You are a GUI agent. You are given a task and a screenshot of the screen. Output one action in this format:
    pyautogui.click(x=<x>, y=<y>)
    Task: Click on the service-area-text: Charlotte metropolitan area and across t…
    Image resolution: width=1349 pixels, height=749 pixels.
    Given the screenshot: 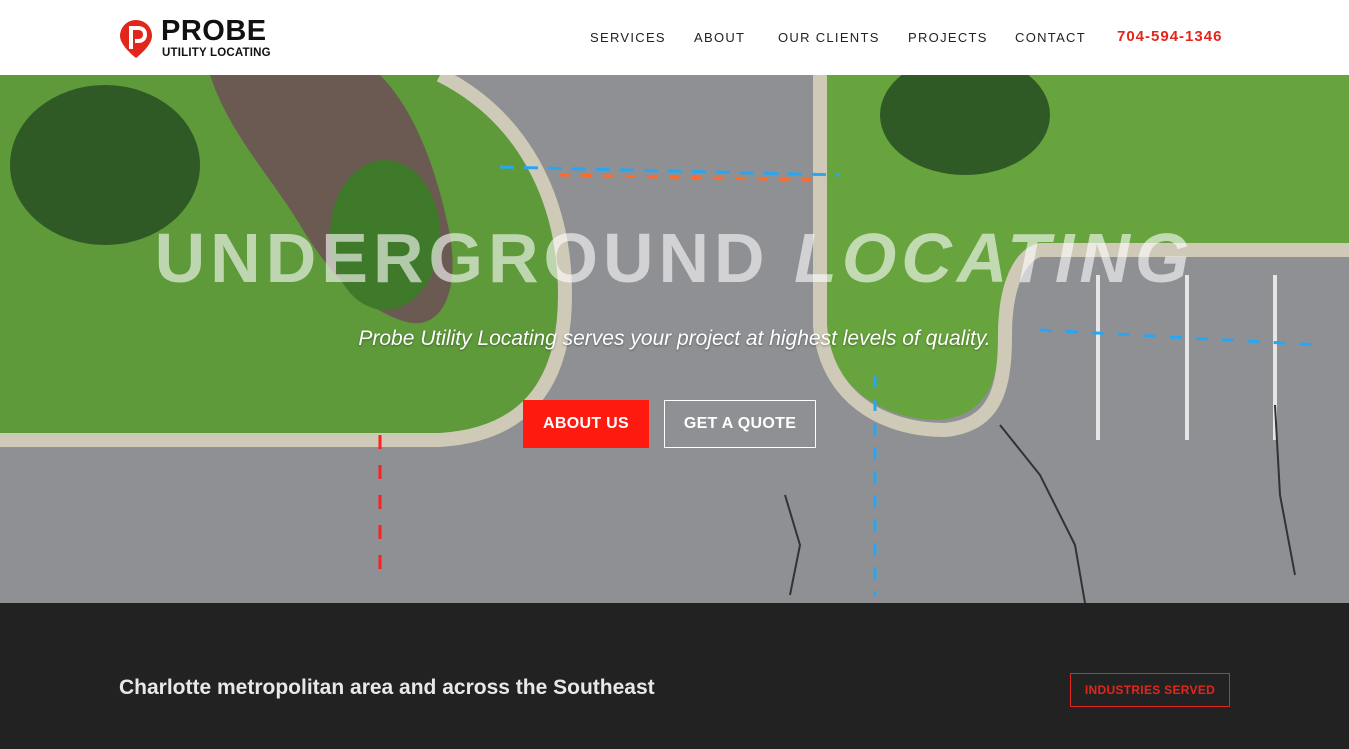 What is the action you would take?
    pyautogui.click(x=387, y=687)
    